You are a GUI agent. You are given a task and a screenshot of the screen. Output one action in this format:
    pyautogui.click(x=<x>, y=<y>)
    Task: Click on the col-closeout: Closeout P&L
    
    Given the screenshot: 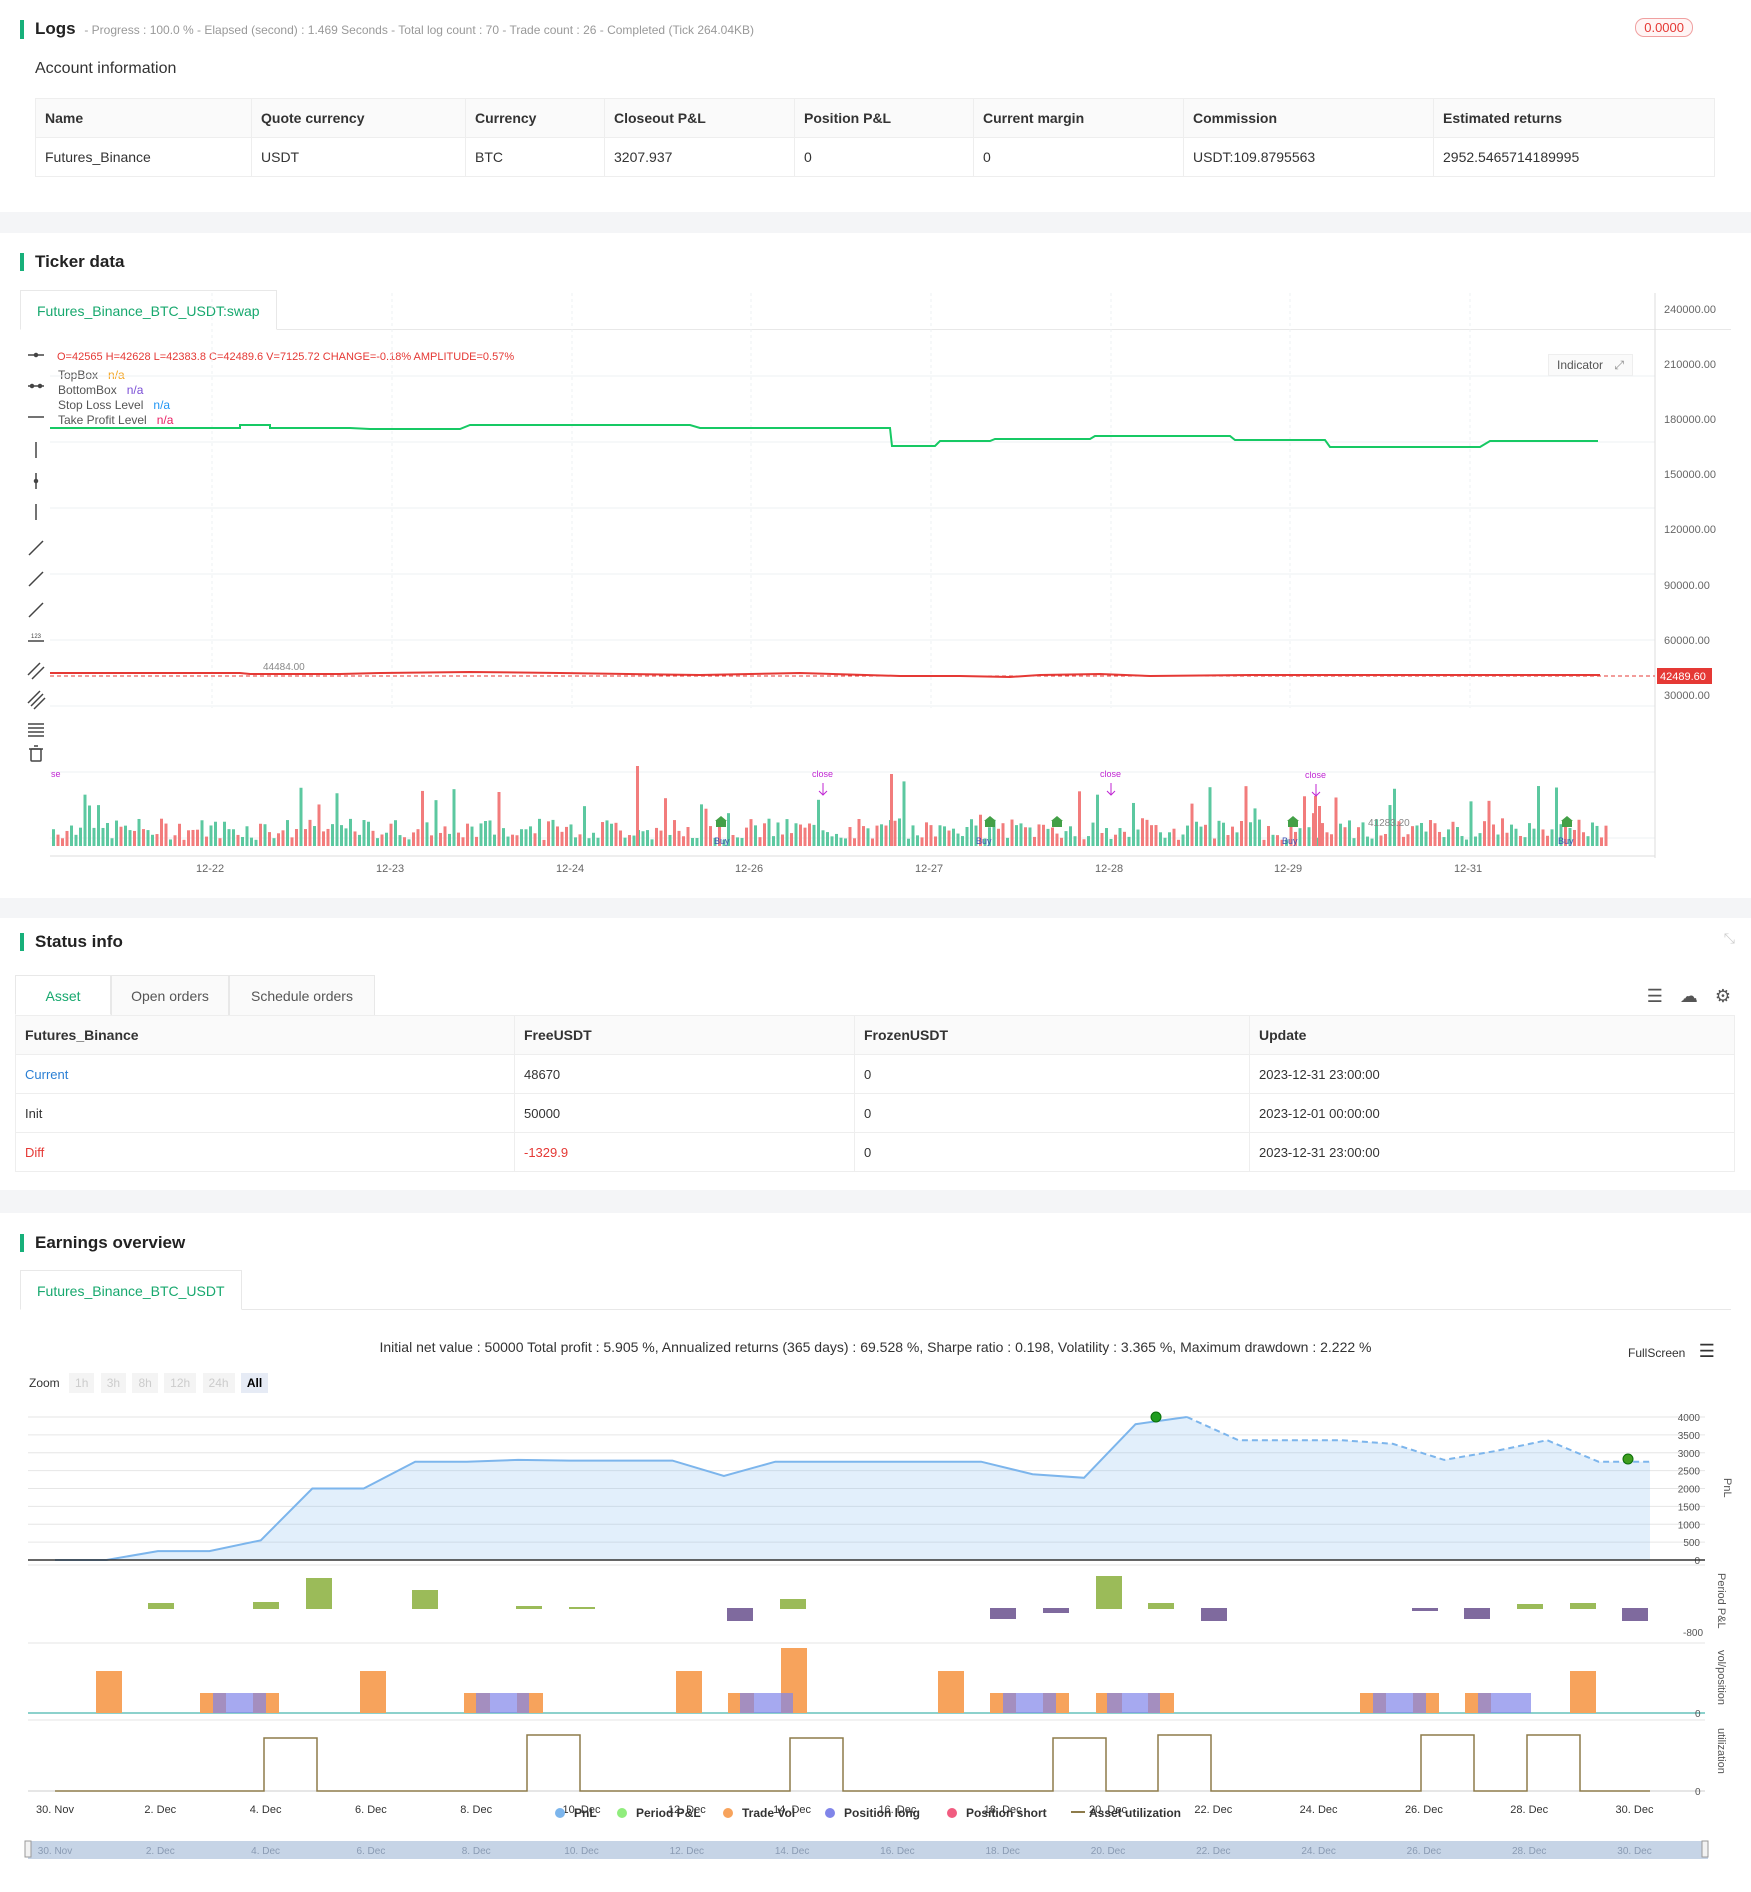 What is the action you would take?
    pyautogui.click(x=699, y=118)
    